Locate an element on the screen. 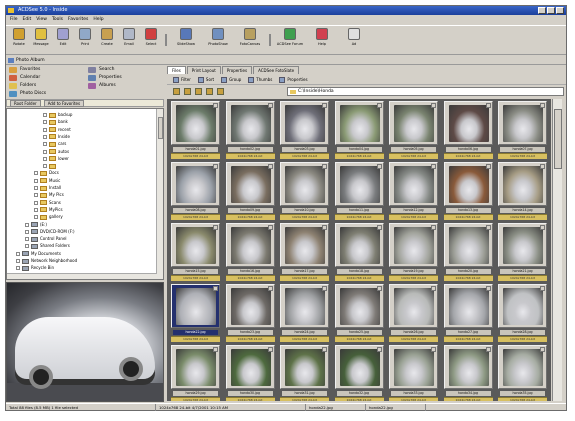 Image resolution: width=575 pixels, height=421 pixels. create-button: Create is located at coordinates (107, 40).